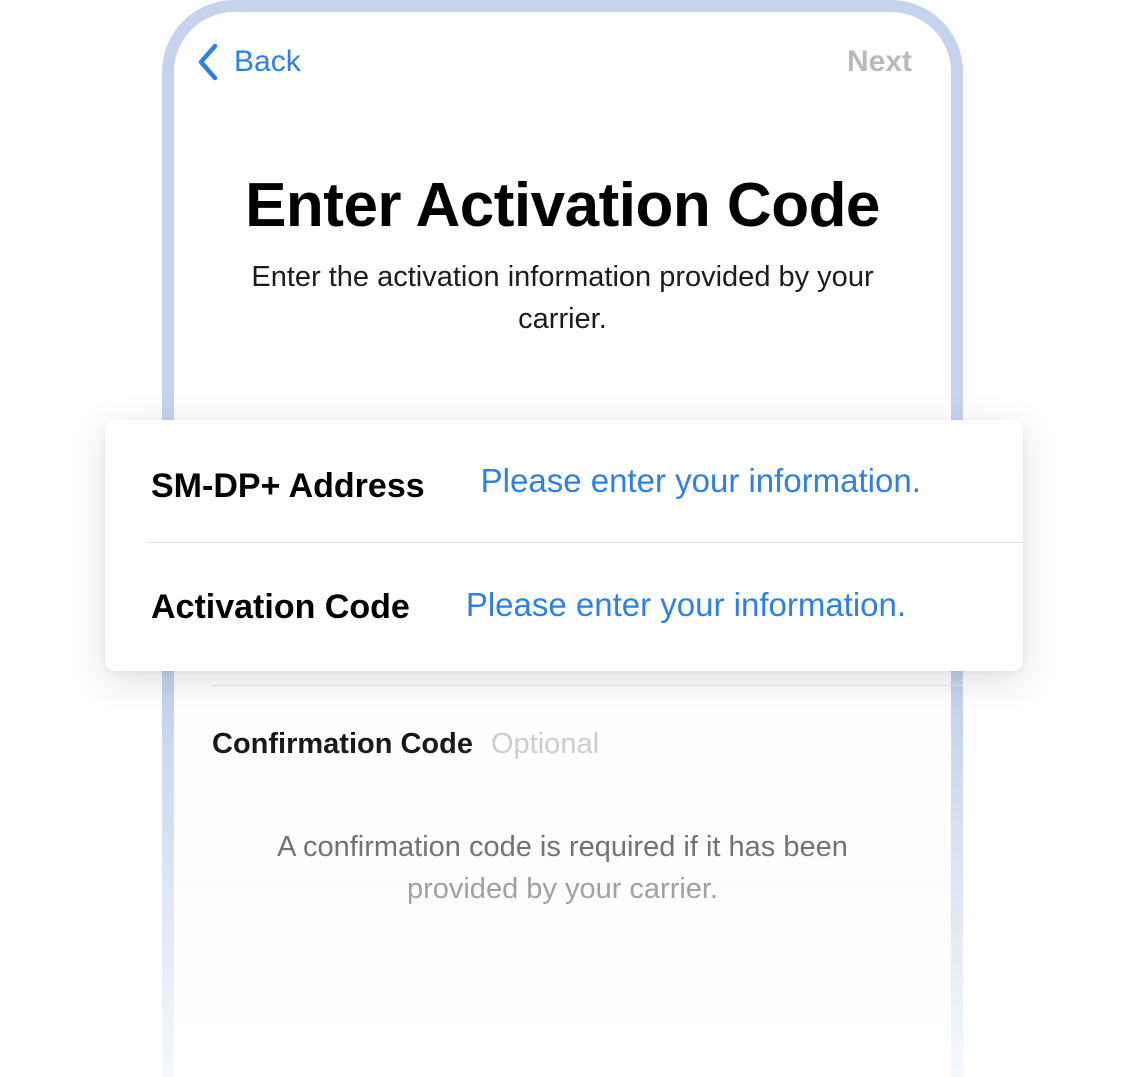 This screenshot has width=1125, height=1077. I want to click on confirmation-note-line-2: provided by your carrier., so click(562, 889).